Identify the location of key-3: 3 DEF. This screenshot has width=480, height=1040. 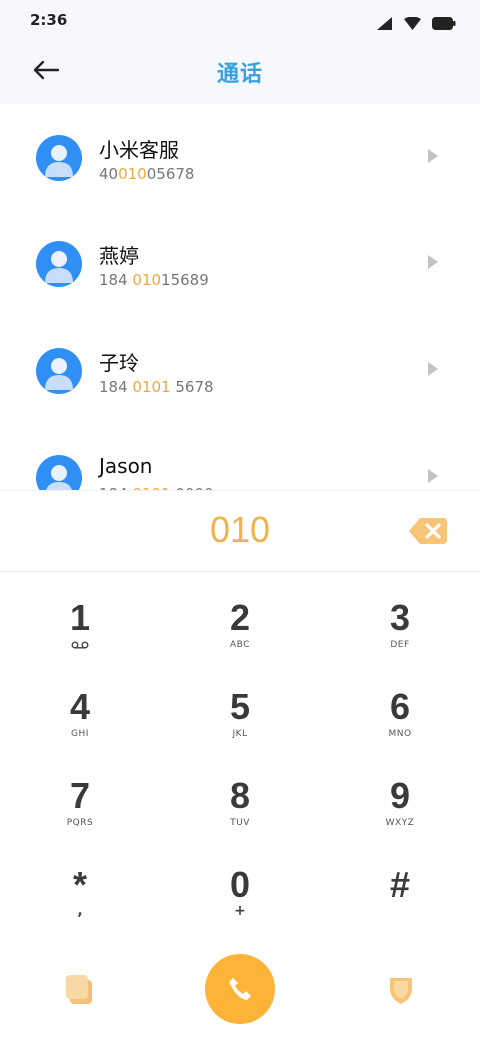
(400, 616).